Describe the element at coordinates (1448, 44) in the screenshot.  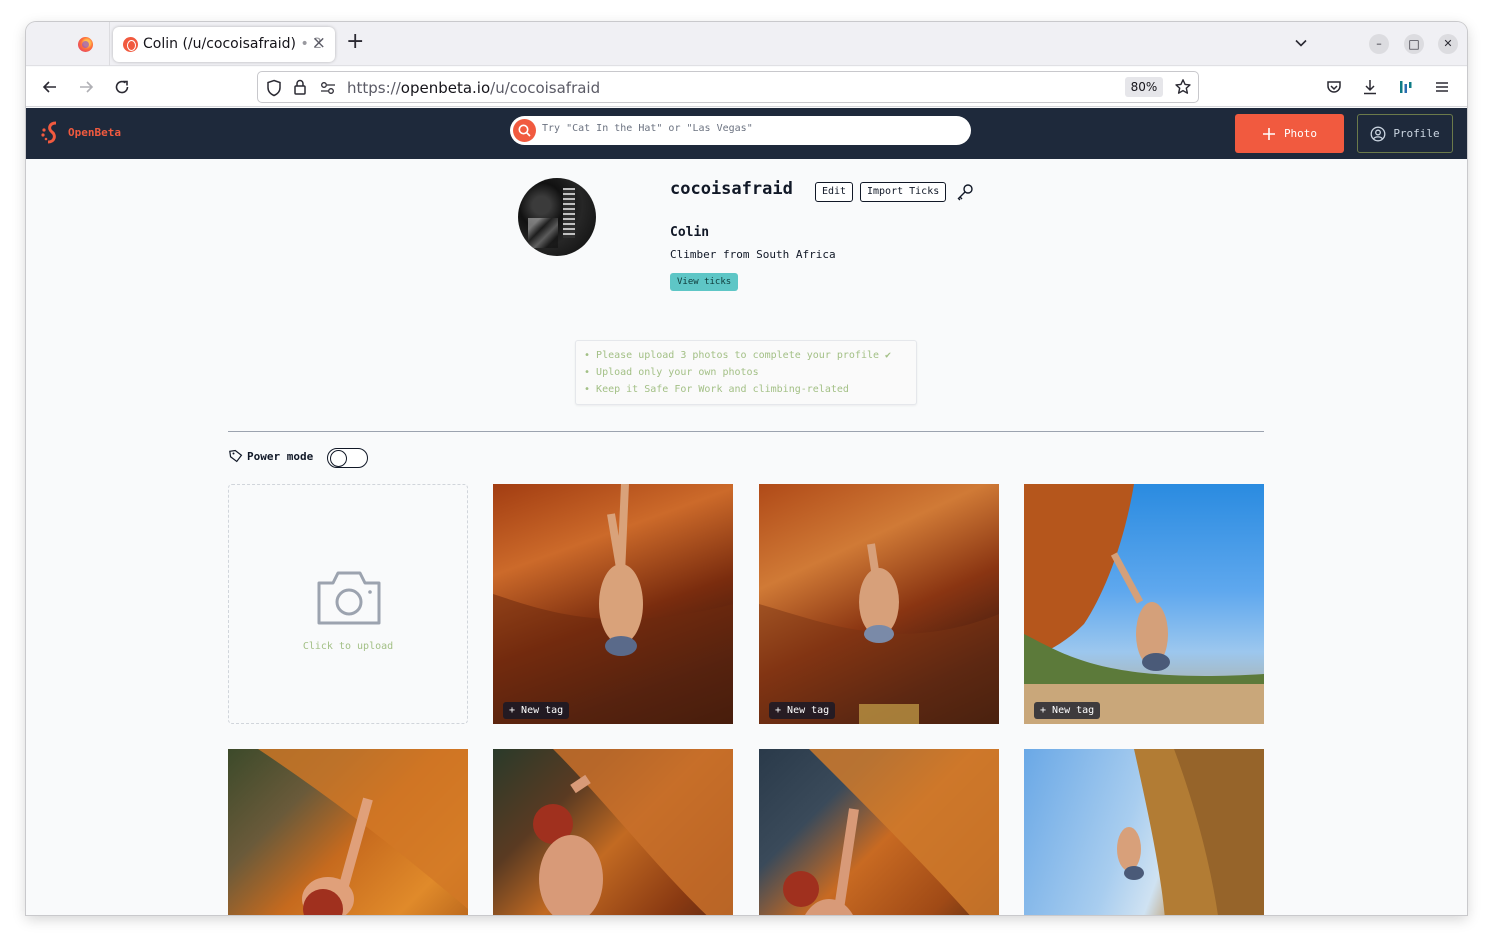
I see `close-window-button` at that location.